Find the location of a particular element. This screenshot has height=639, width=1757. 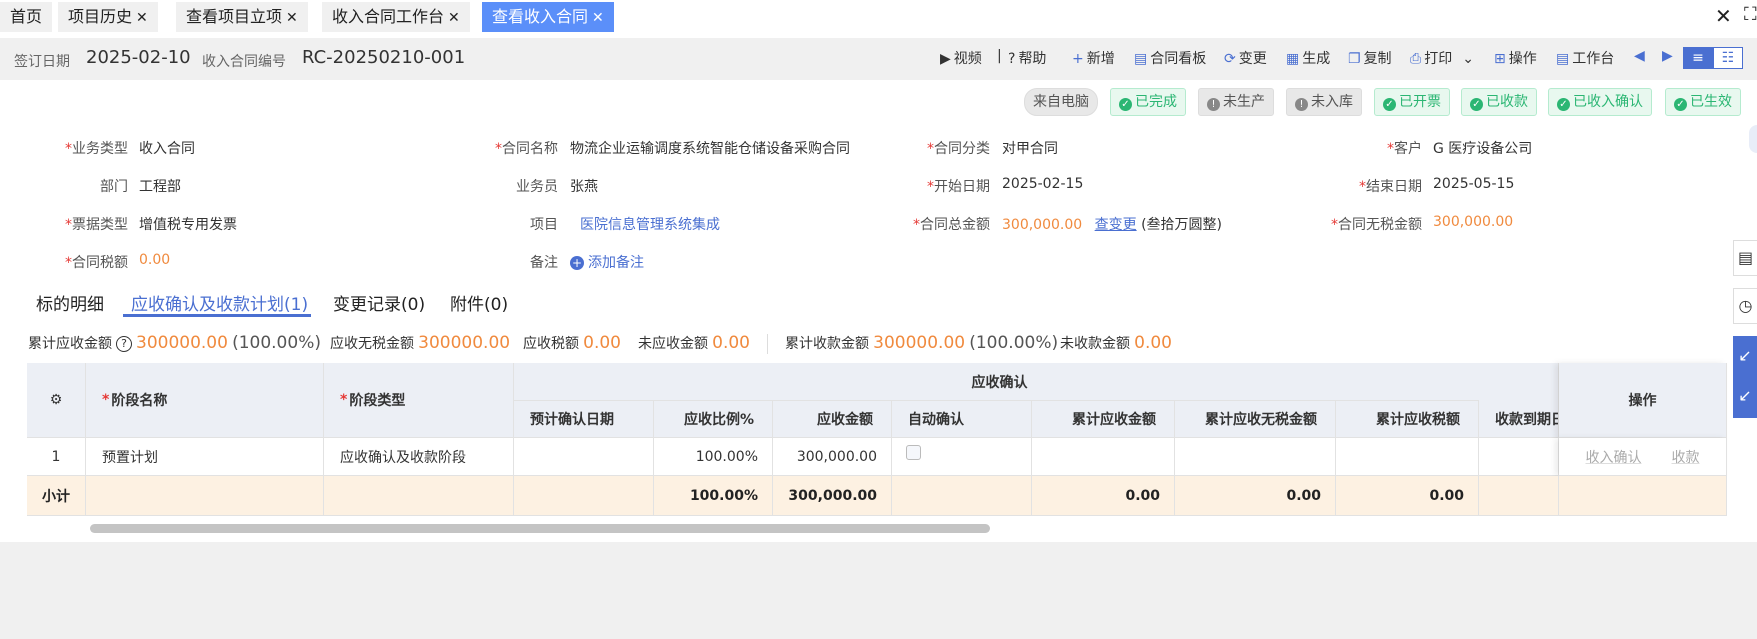

change-button: ⟳ 变更 is located at coordinates (1245, 58).